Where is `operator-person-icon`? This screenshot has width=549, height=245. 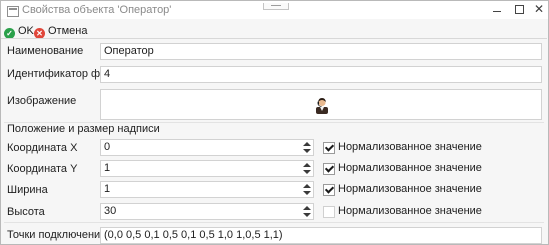
operator-person-icon is located at coordinates (322, 106).